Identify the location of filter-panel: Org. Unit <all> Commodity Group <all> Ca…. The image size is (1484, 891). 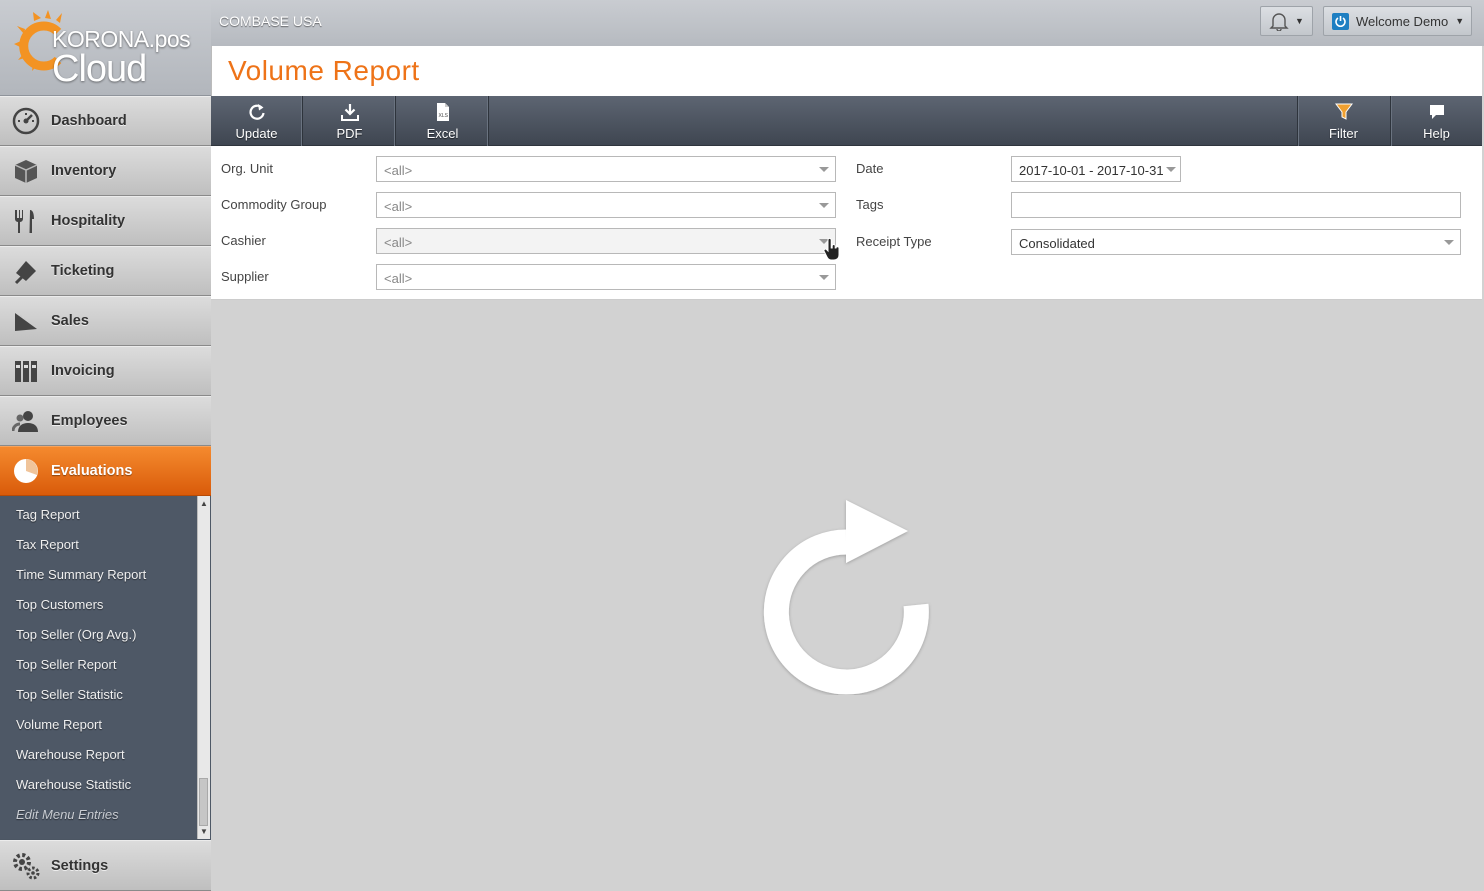
(846, 223).